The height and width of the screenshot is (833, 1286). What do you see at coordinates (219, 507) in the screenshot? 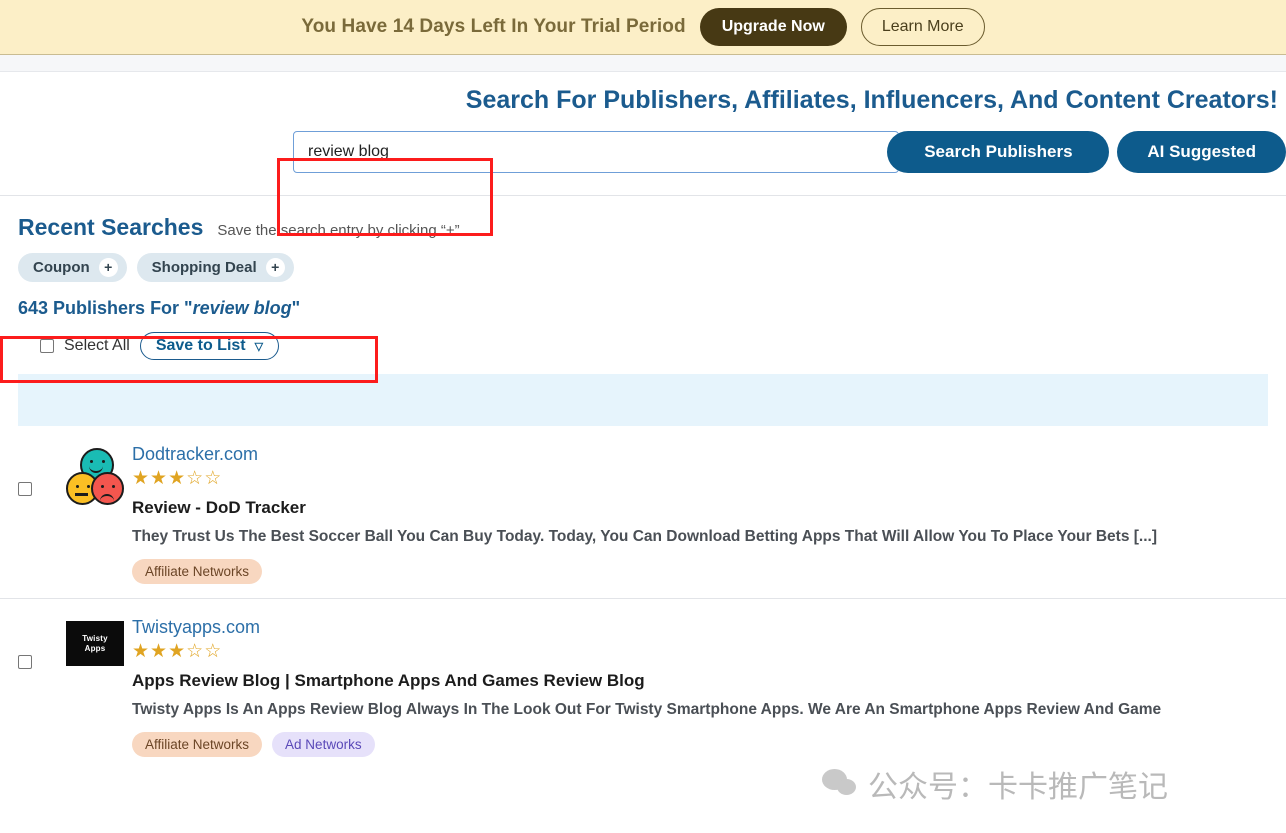
I see `result-title: Review - DoD Tracker` at bounding box center [219, 507].